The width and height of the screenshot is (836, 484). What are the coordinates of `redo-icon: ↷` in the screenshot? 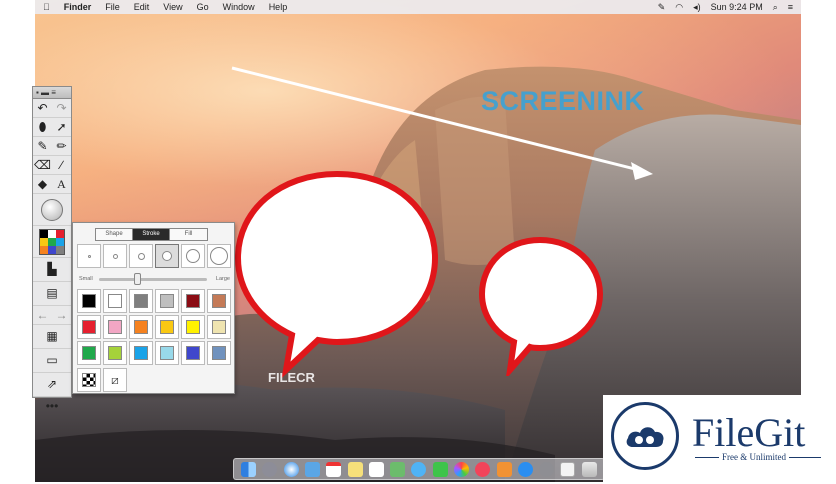 It's located at (61, 108).